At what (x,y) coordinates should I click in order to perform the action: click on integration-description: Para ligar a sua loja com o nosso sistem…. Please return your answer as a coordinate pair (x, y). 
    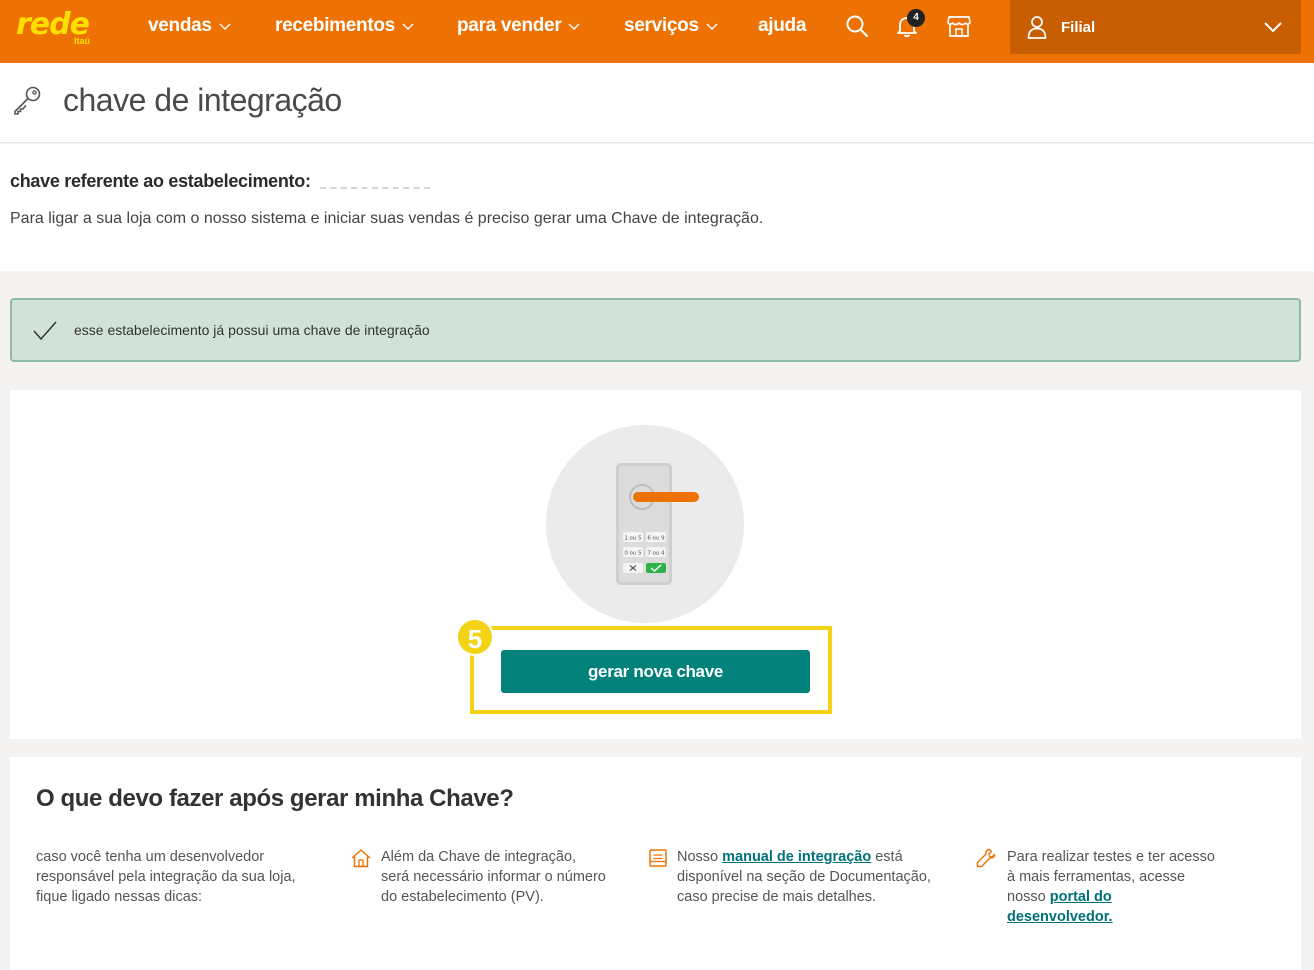
    Looking at the image, I should click on (387, 218).